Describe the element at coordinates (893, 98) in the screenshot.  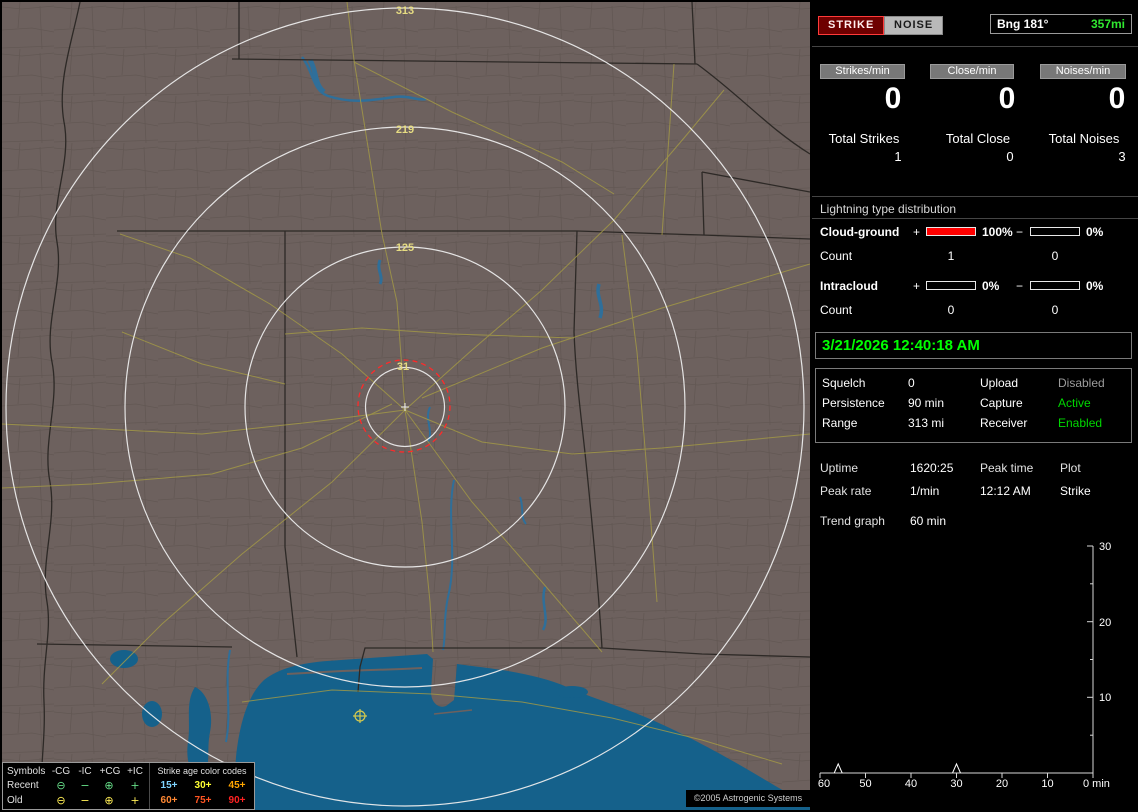
I see `strikes-per-min-value: 0` at that location.